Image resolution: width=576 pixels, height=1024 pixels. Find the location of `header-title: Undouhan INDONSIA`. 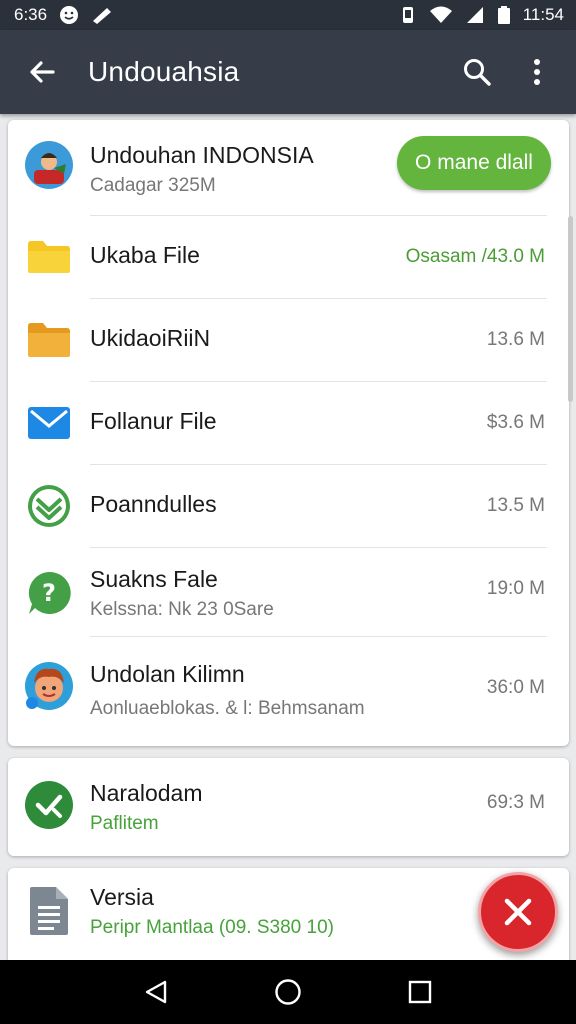

header-title: Undouhan INDONSIA is located at coordinates (202, 155).